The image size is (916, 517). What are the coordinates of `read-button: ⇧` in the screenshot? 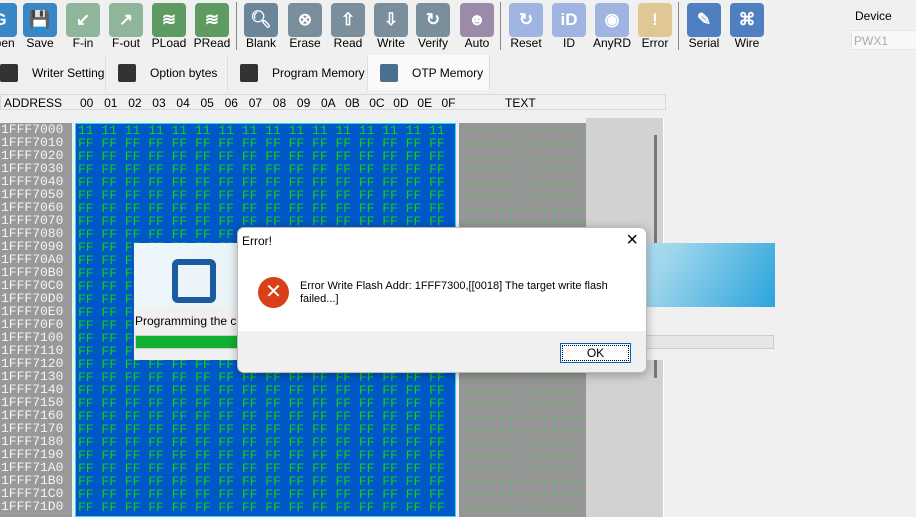 It's located at (348, 20).